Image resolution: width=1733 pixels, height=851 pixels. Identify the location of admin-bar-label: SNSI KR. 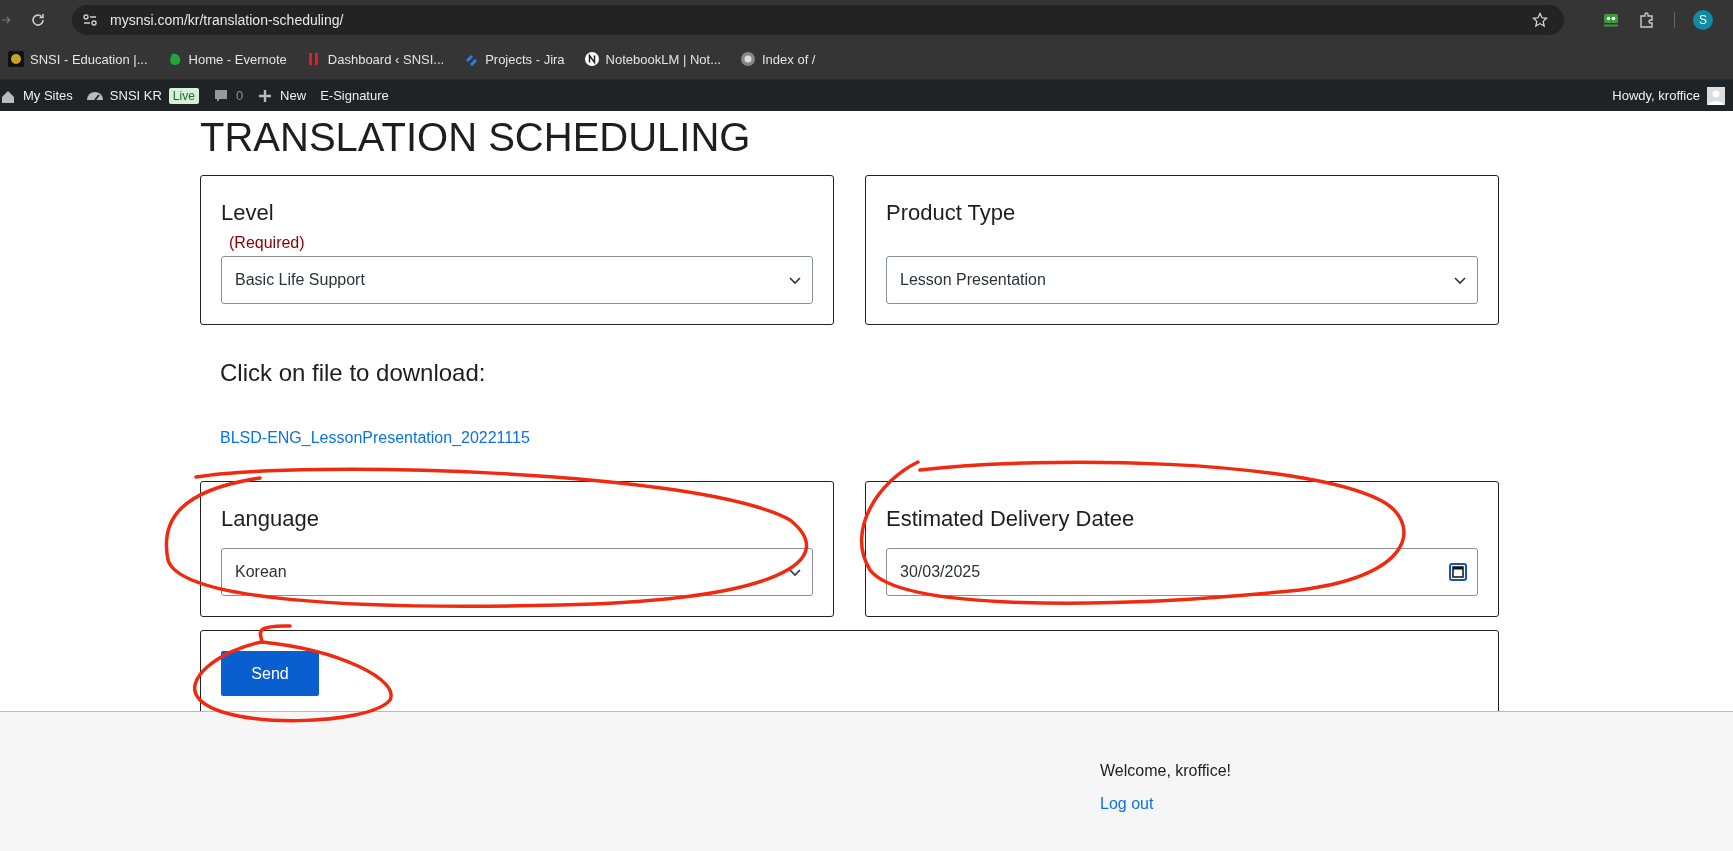
(135, 95).